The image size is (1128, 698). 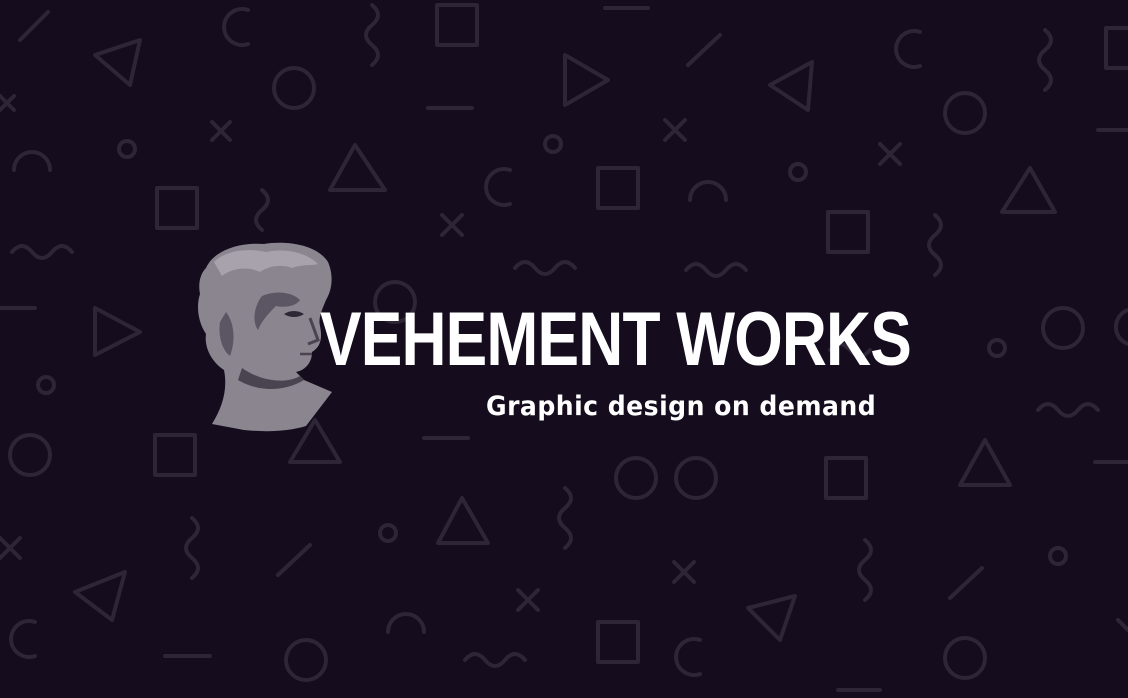 I want to click on brand-title: VEHEMENT WORKS, so click(x=616, y=339).